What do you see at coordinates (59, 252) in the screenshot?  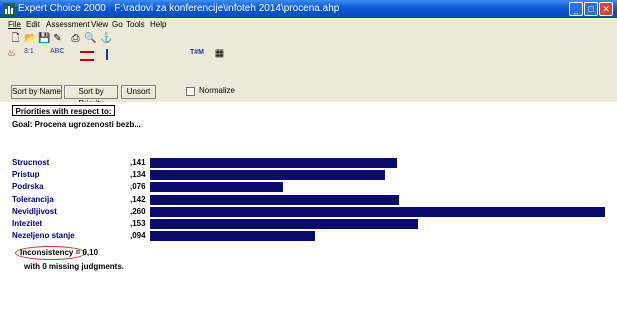 I see `inconsistency-text: Inconsistency = 0,10` at bounding box center [59, 252].